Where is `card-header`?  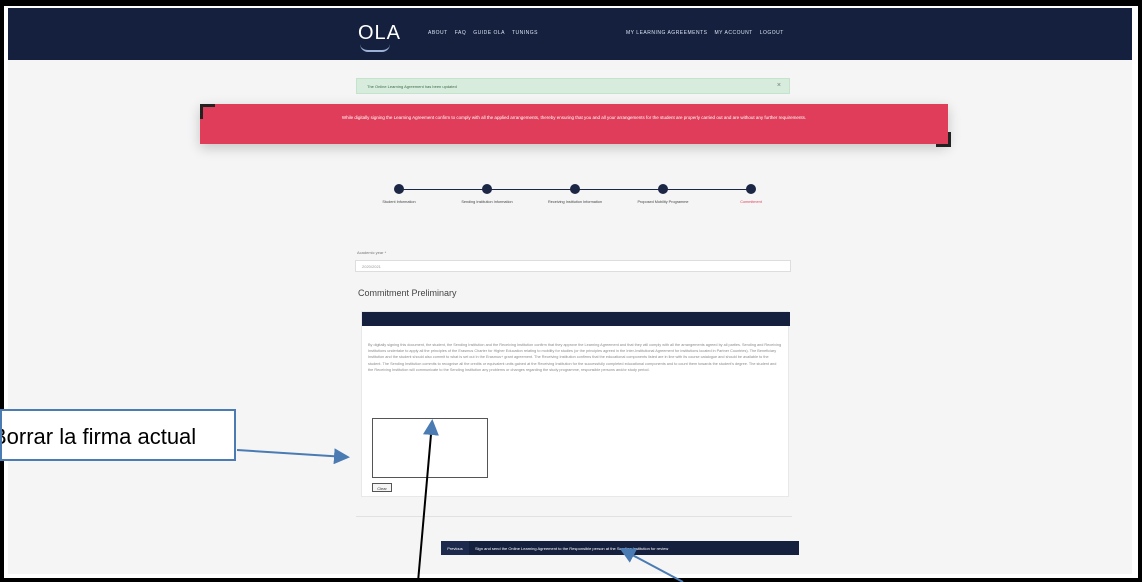 card-header is located at coordinates (576, 319).